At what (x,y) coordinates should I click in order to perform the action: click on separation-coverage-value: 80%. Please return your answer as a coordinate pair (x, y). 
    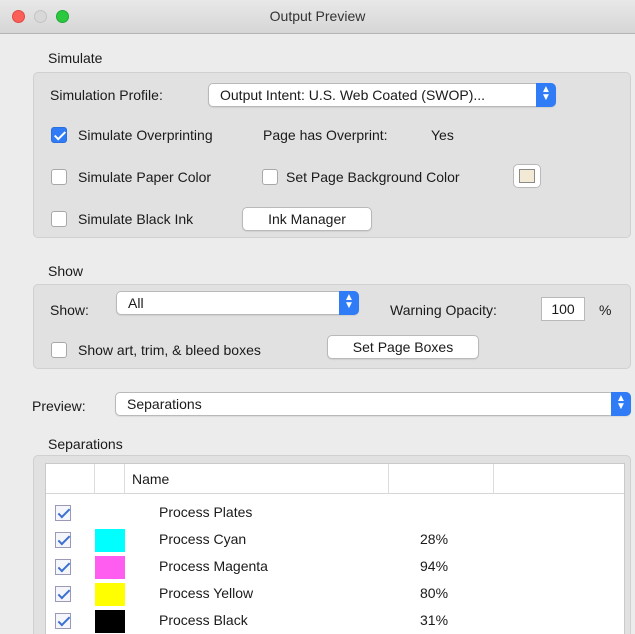
    Looking at the image, I should click on (434, 593).